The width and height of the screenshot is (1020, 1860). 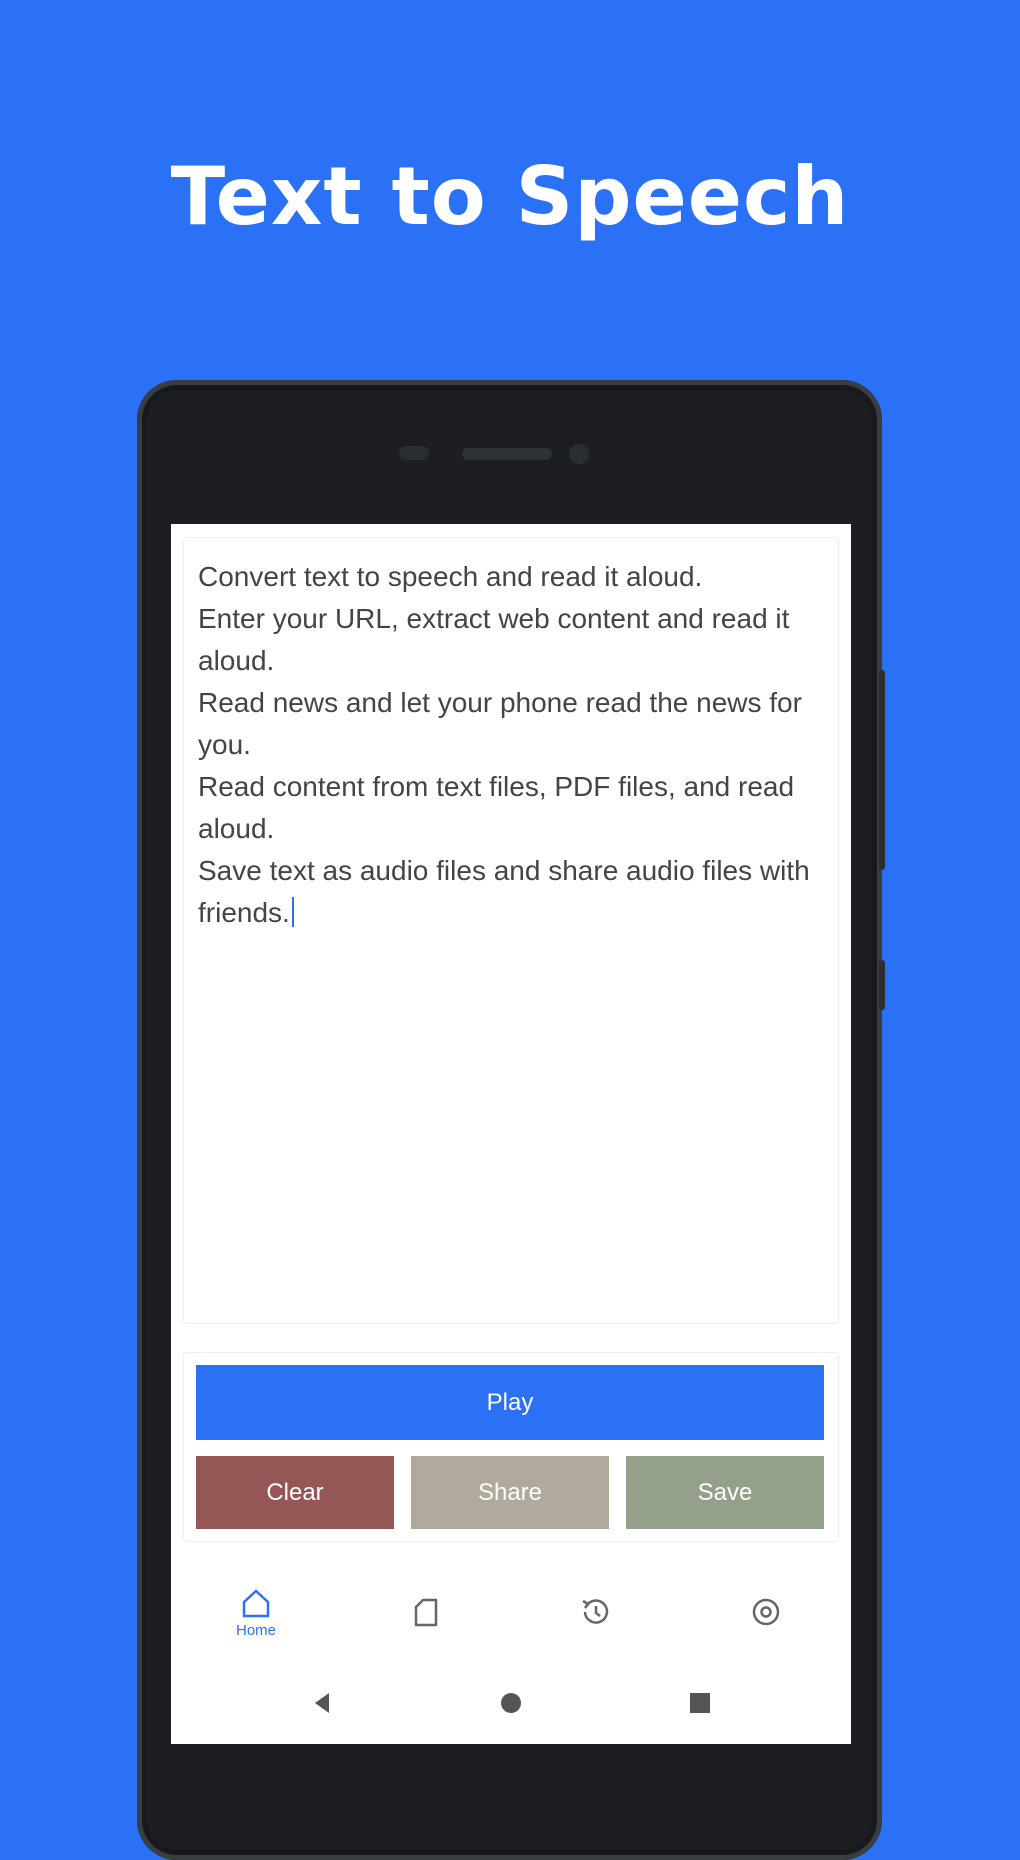 I want to click on back-icon, so click(x=322, y=1703).